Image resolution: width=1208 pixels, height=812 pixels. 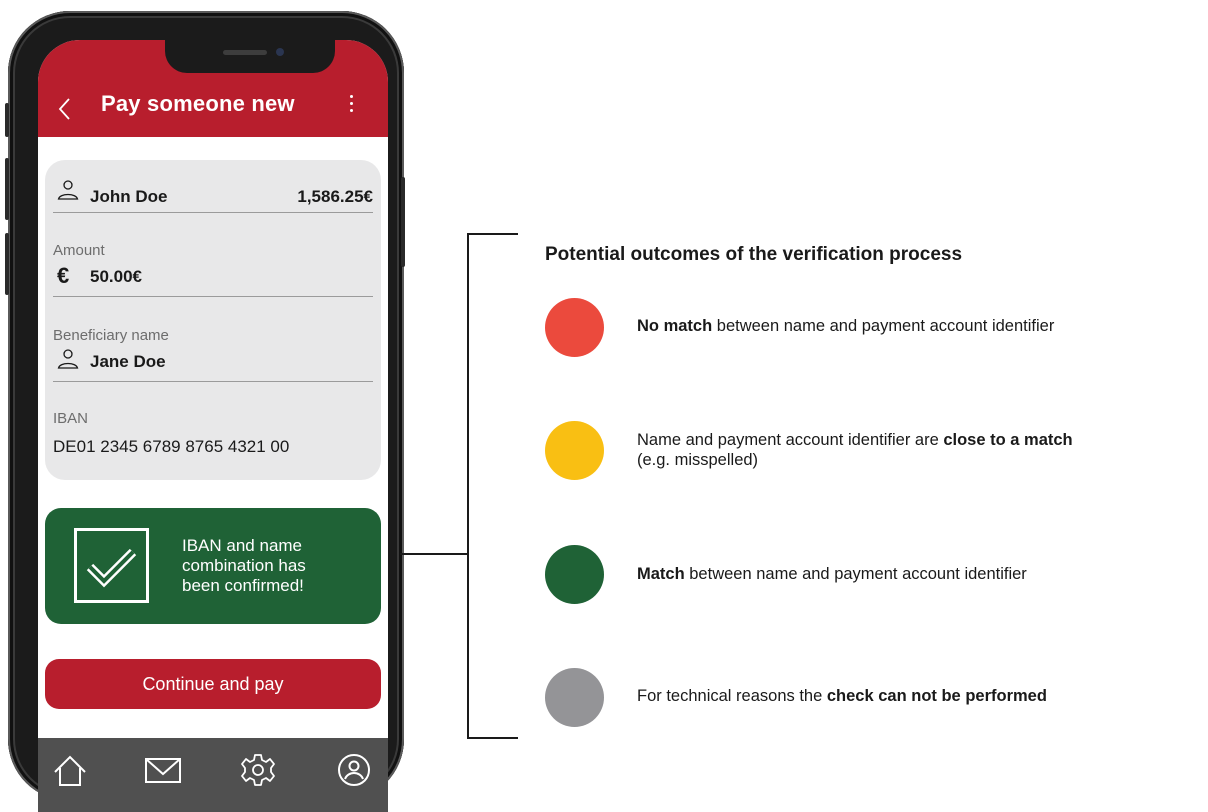 I want to click on outcome-desc: Name and payment account identifier are, so click(x=790, y=440).